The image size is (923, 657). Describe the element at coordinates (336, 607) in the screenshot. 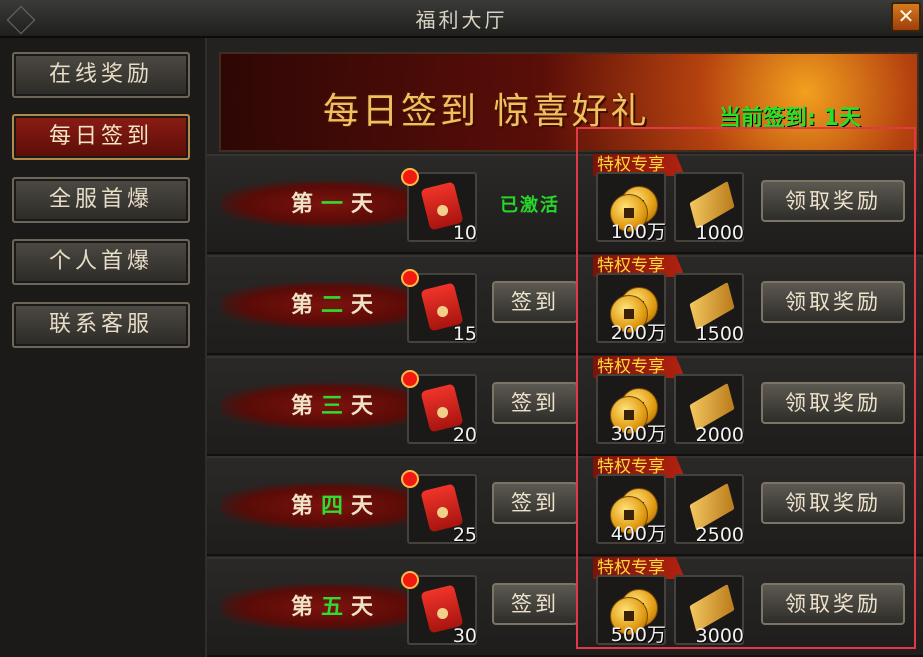

I see `day-number: 五` at that location.